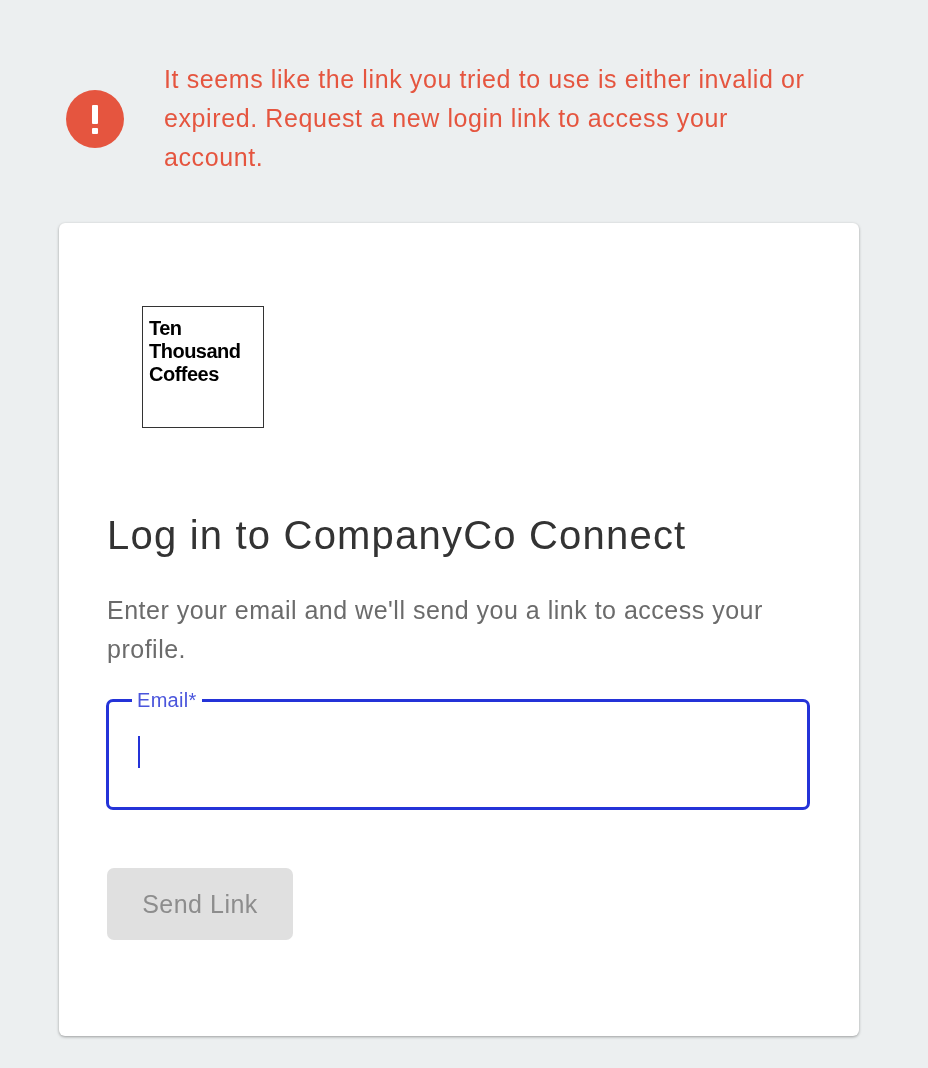  Describe the element at coordinates (203, 367) in the screenshot. I see `logo: Ten Thousand Coffees` at that location.